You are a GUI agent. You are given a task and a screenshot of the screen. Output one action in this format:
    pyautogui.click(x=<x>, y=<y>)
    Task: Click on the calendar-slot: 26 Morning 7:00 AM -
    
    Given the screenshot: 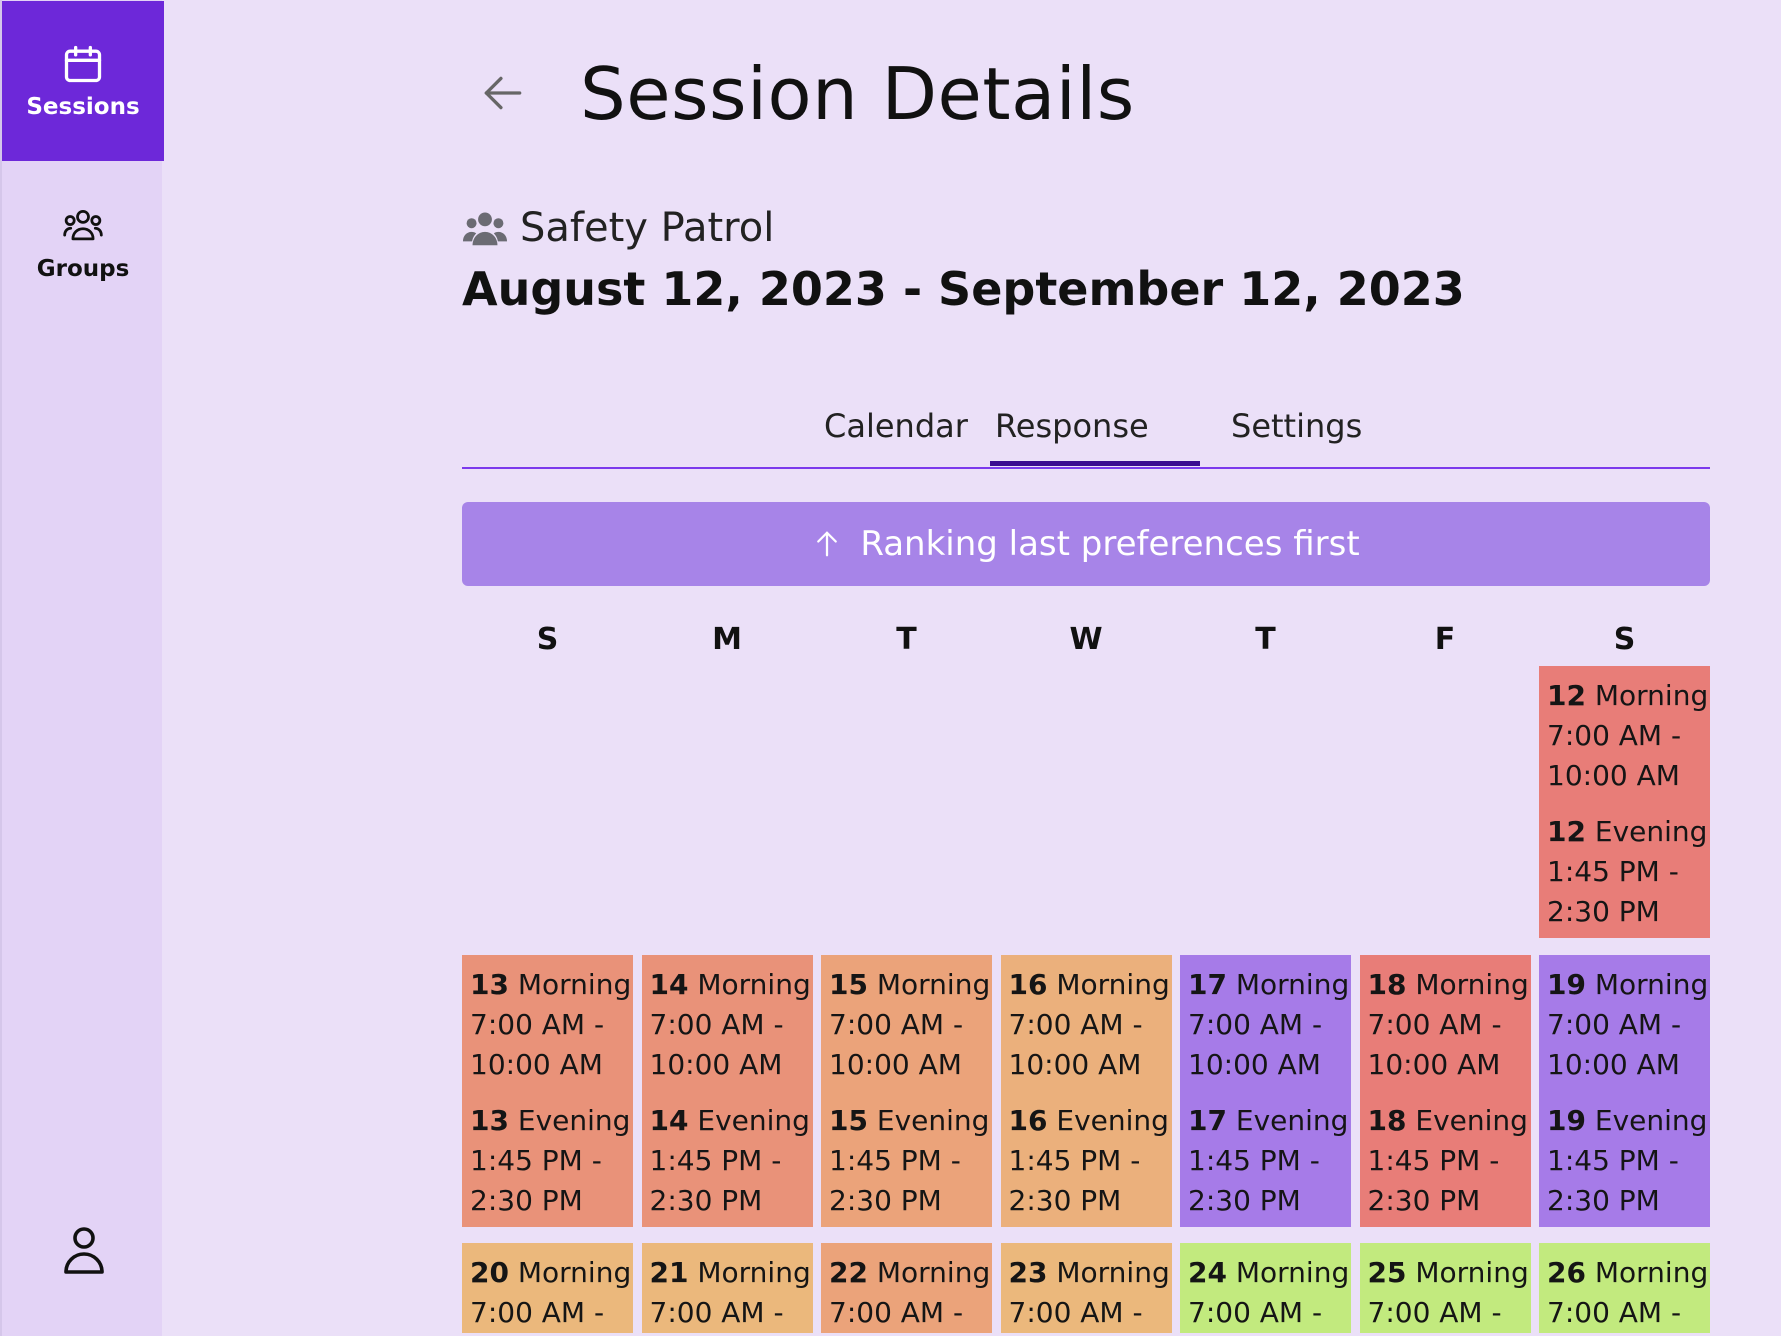 What is the action you would take?
    pyautogui.click(x=1624, y=1288)
    